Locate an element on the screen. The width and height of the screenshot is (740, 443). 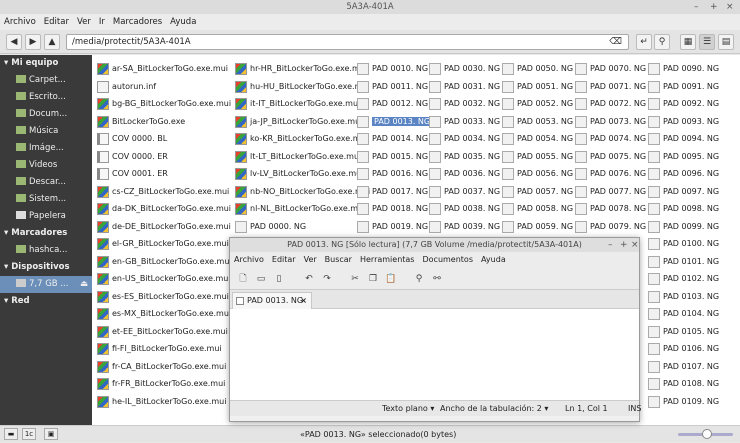
file-item: PAD 0034. NG is located at coordinates (463, 139).